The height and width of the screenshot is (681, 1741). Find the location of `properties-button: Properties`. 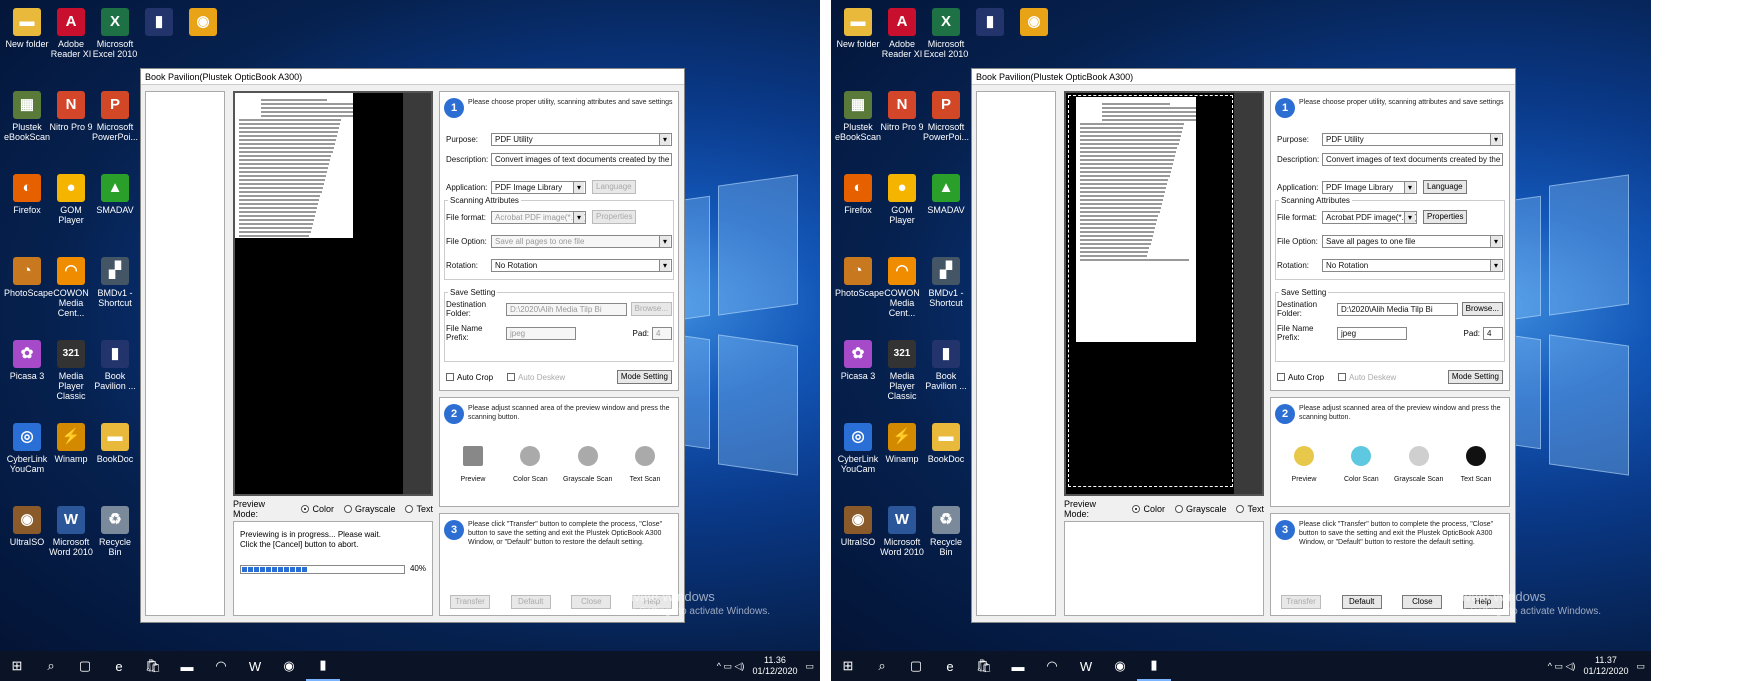

properties-button: Properties is located at coordinates (614, 217).